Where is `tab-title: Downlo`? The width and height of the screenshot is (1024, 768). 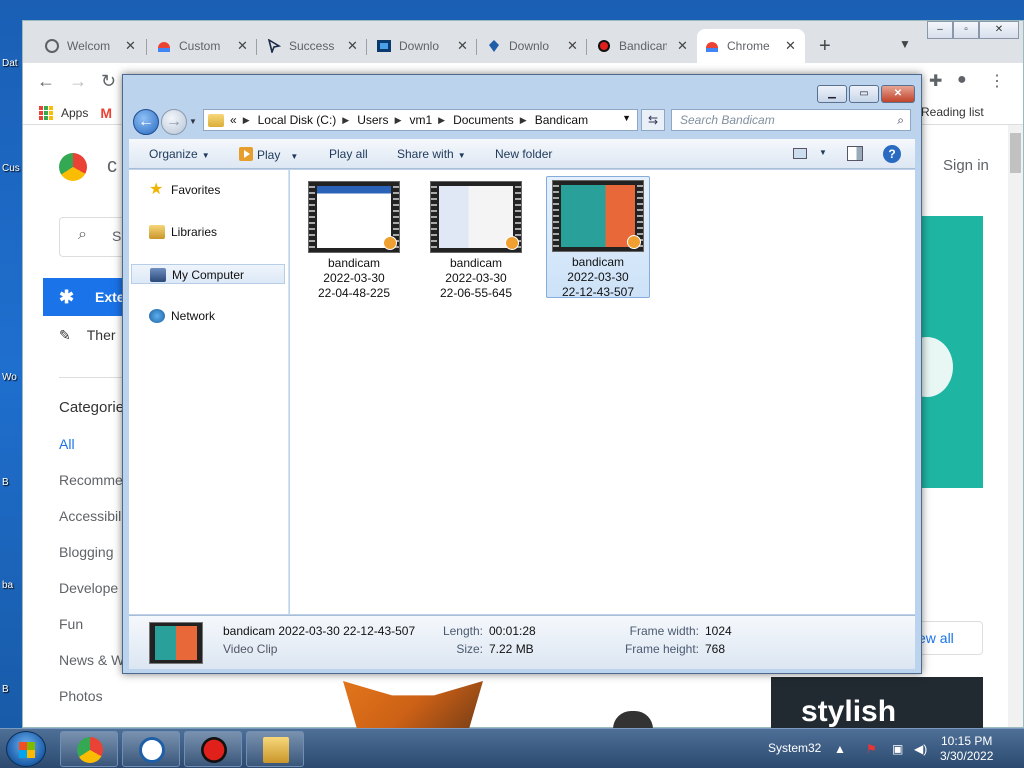
tab-title: Downlo is located at coordinates (419, 46).